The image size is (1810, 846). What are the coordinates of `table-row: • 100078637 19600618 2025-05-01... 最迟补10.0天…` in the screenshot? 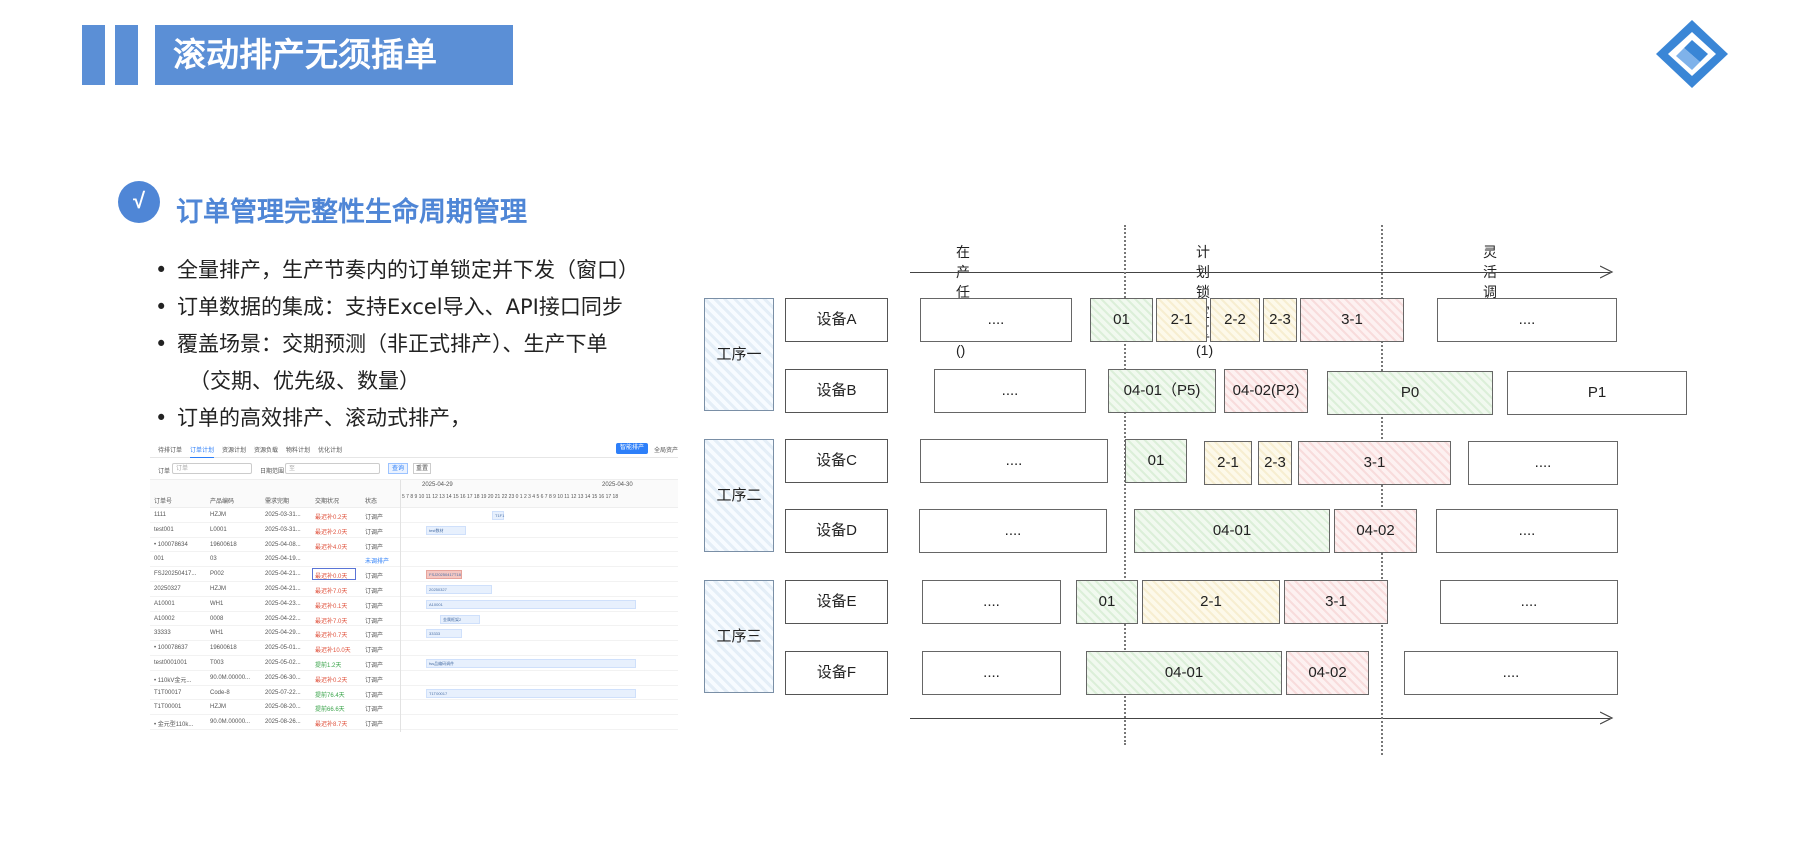 It's located at (414, 648).